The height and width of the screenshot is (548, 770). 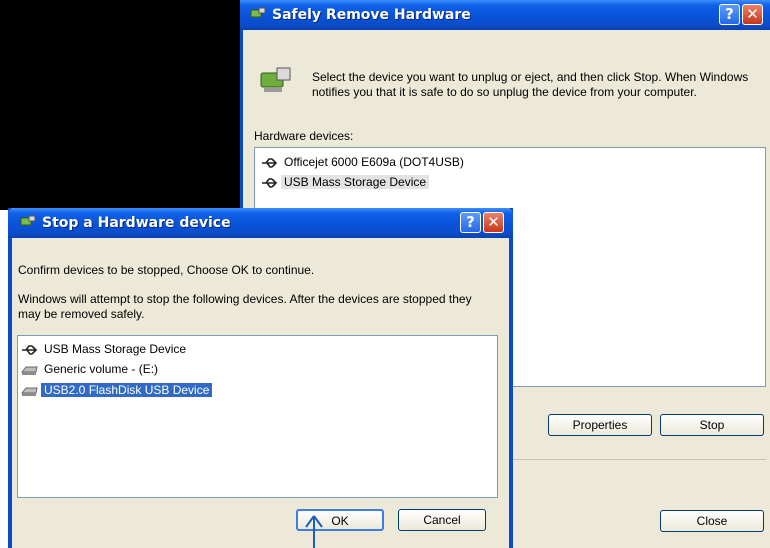 What do you see at coordinates (120, 105) in the screenshot?
I see `desktop-background` at bounding box center [120, 105].